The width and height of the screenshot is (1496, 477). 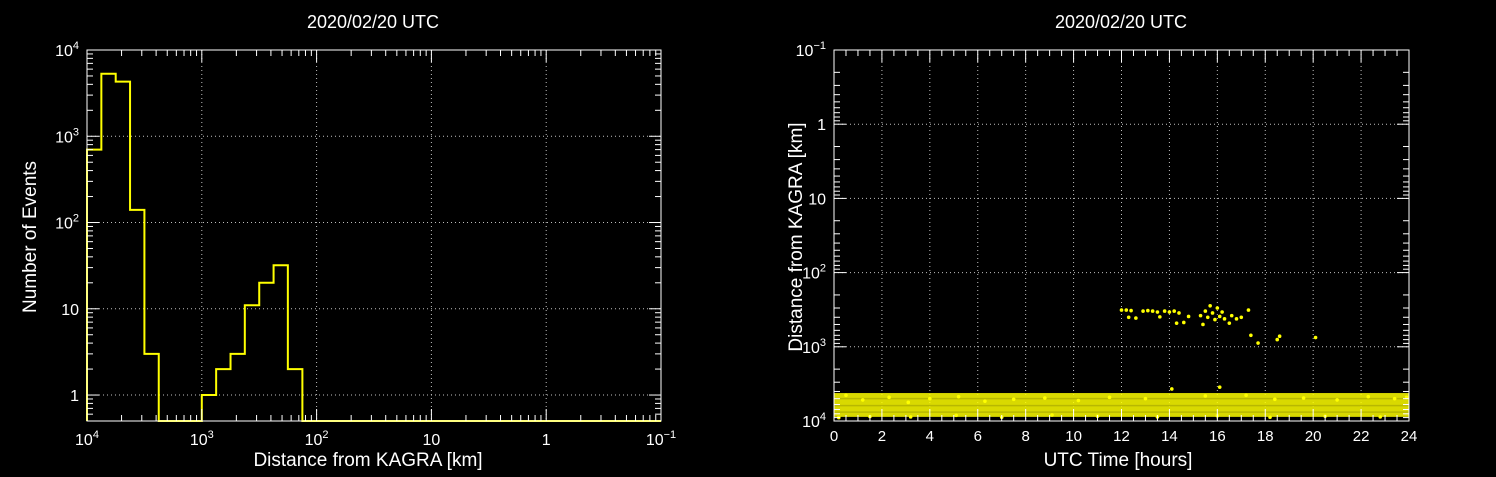 What do you see at coordinates (1409, 436) in the screenshot?
I see `scatter-x-tick-label: 24` at bounding box center [1409, 436].